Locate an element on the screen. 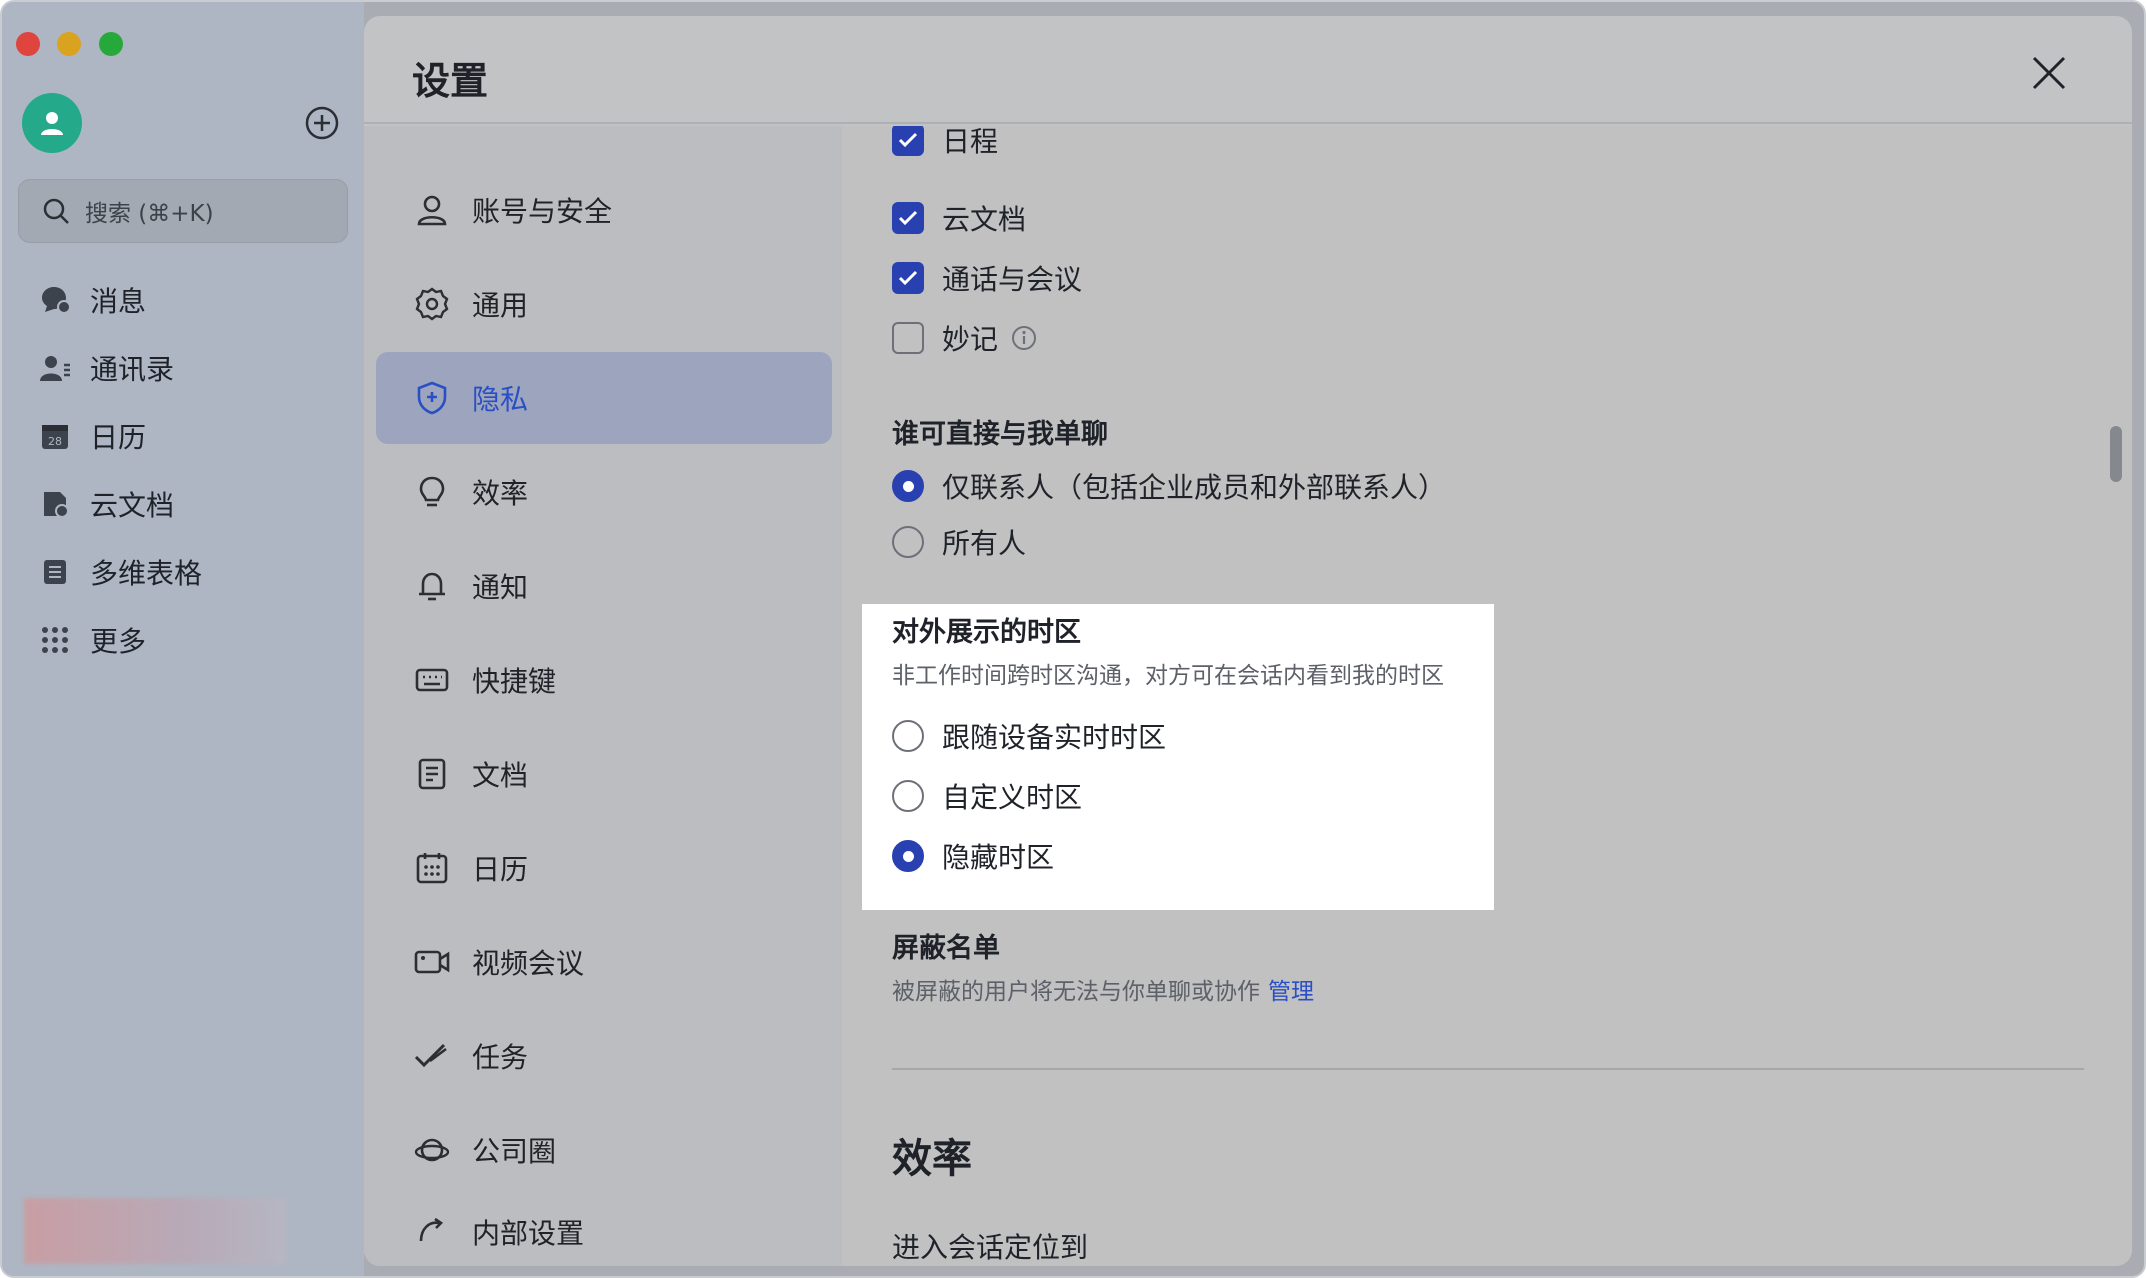 This screenshot has height=1278, width=2146. settings-nav-label: 公司圈 is located at coordinates (514, 1151).